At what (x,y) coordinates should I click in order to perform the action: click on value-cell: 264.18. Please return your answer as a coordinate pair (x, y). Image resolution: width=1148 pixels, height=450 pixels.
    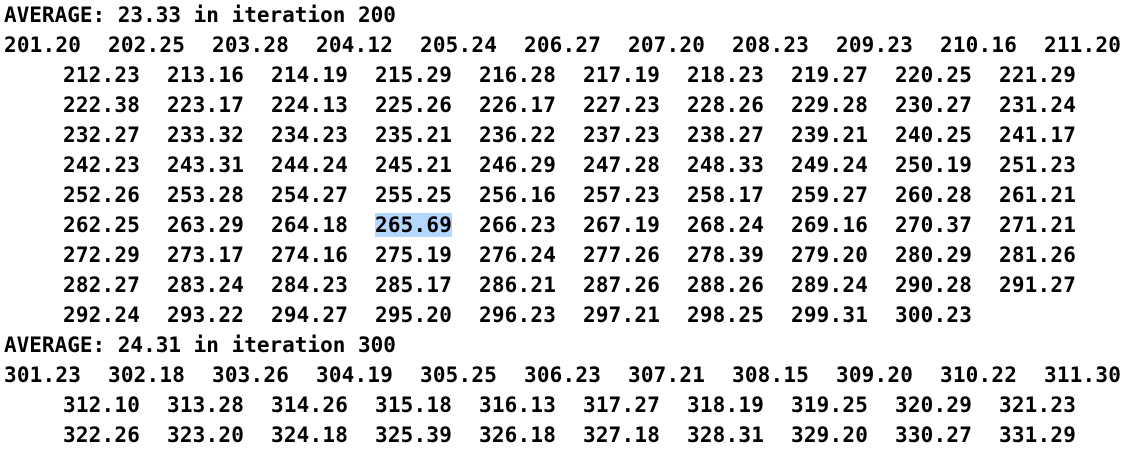
    Looking at the image, I should click on (323, 225).